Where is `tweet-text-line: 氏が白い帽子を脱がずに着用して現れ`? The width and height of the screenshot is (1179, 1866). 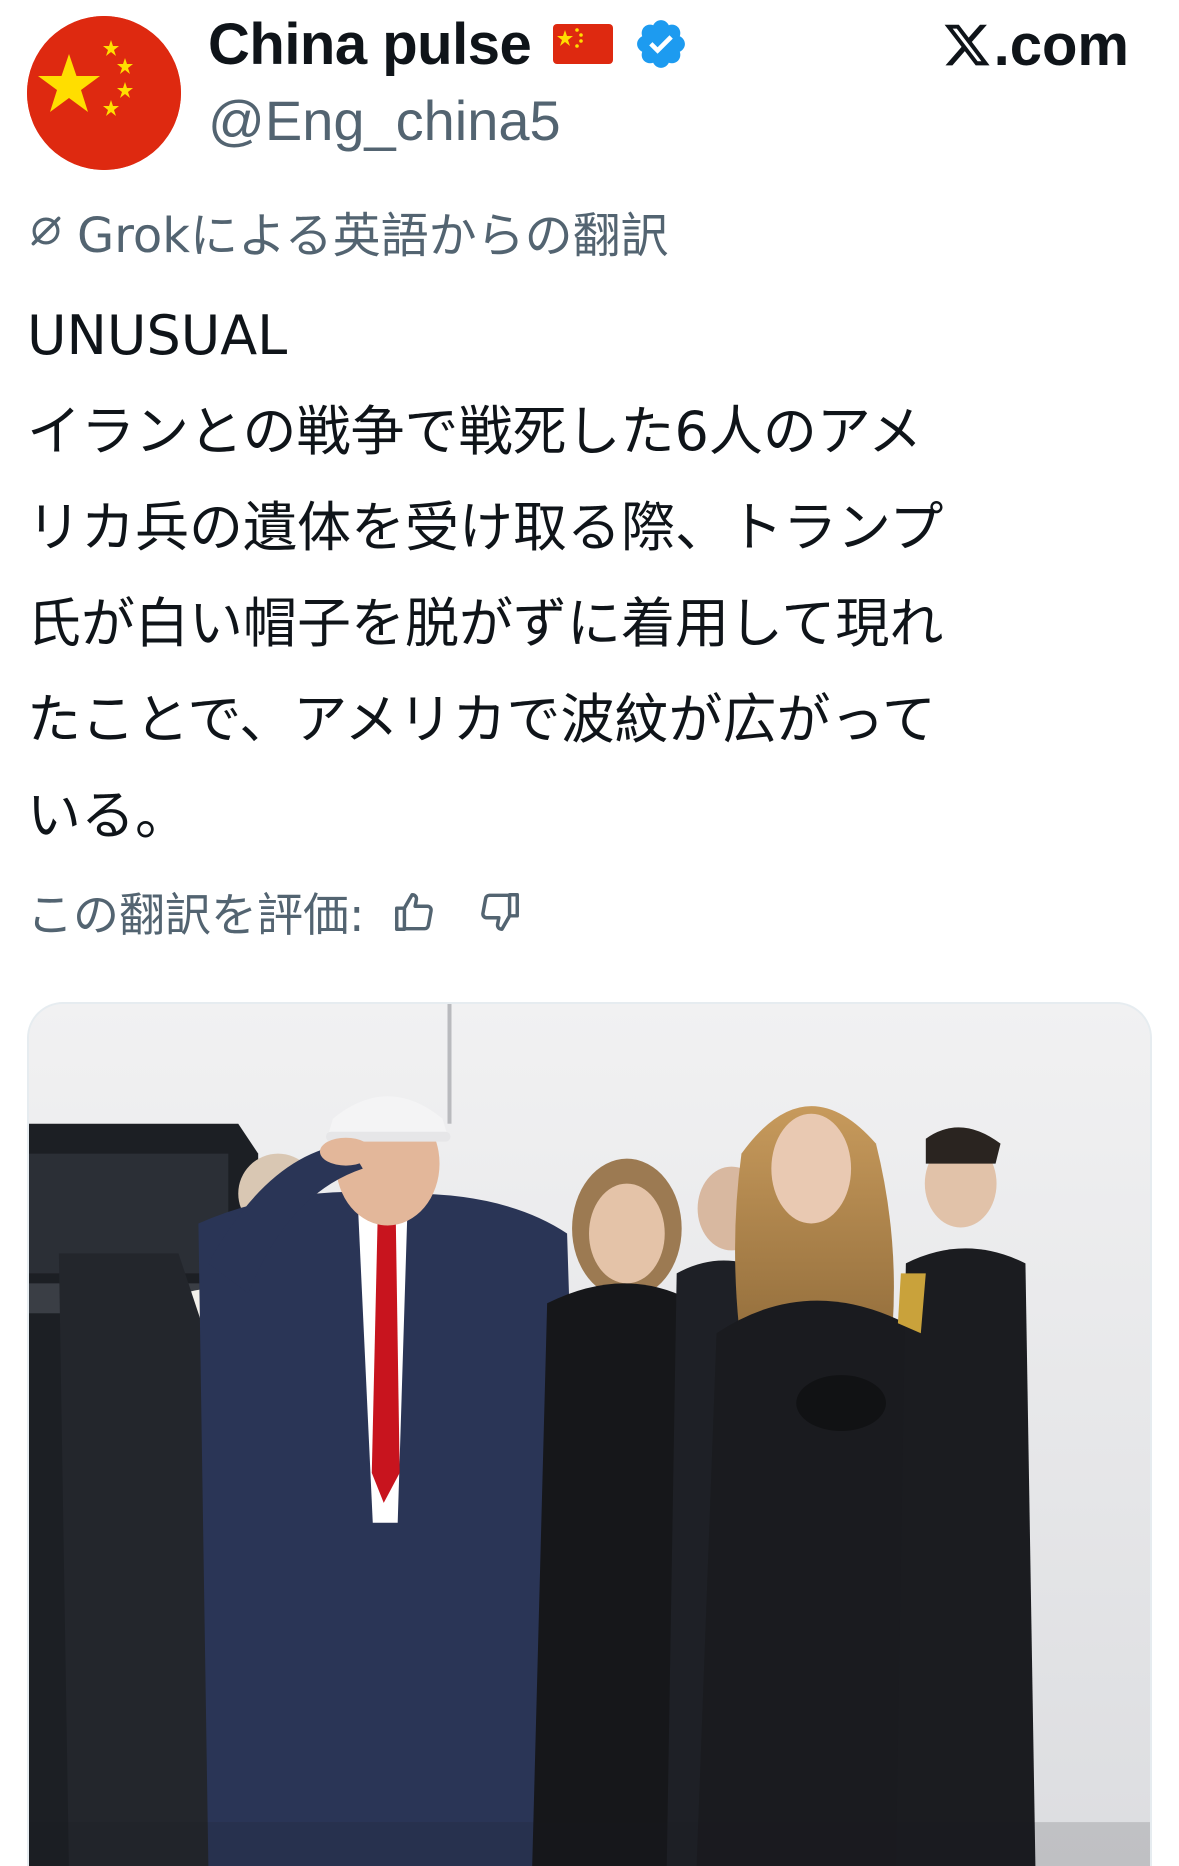
tweet-text-line: 氏が白い帽子を脱がずに着用して現れ is located at coordinates (485, 623).